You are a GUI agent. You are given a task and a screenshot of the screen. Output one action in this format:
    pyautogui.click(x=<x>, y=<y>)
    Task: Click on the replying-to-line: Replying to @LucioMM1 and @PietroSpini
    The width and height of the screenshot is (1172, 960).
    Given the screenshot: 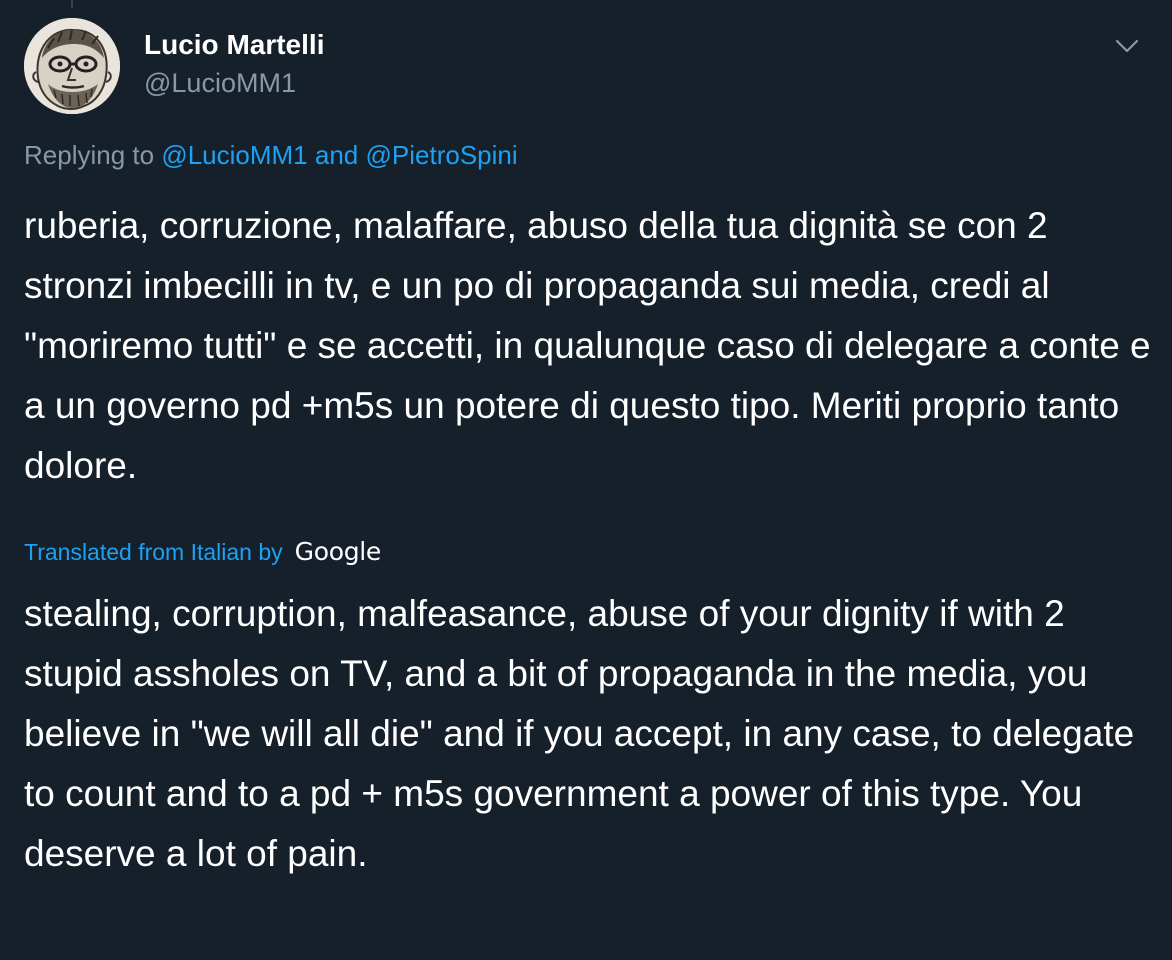 What is the action you would take?
    pyautogui.click(x=271, y=155)
    